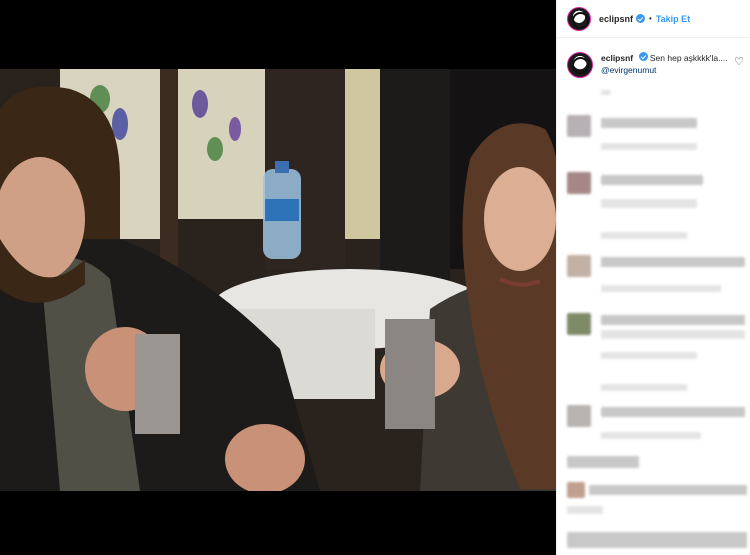 This screenshot has width=750, height=555. I want to click on verified-badge-icon, so click(641, 18).